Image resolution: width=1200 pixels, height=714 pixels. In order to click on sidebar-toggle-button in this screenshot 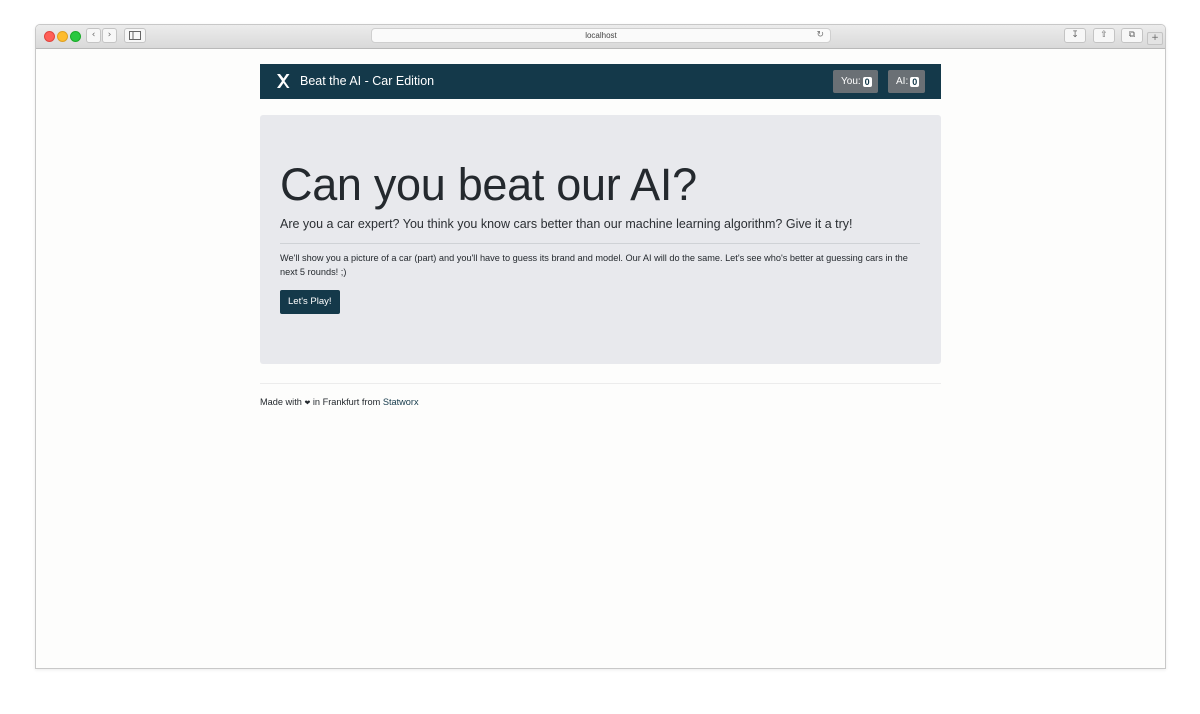, I will do `click(135, 35)`.